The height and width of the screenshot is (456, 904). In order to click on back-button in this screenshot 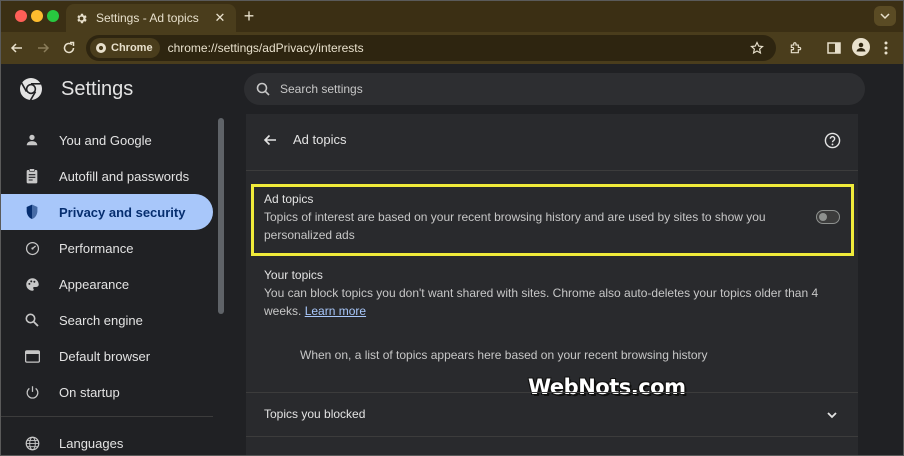, I will do `click(17, 48)`.